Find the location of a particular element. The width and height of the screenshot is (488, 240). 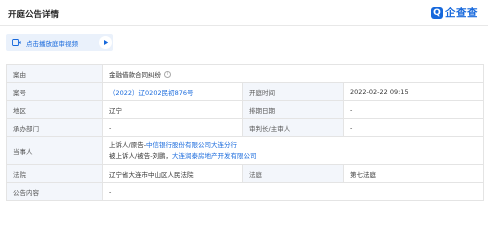

hearing-time-label: 开庭时间 is located at coordinates (293, 91).